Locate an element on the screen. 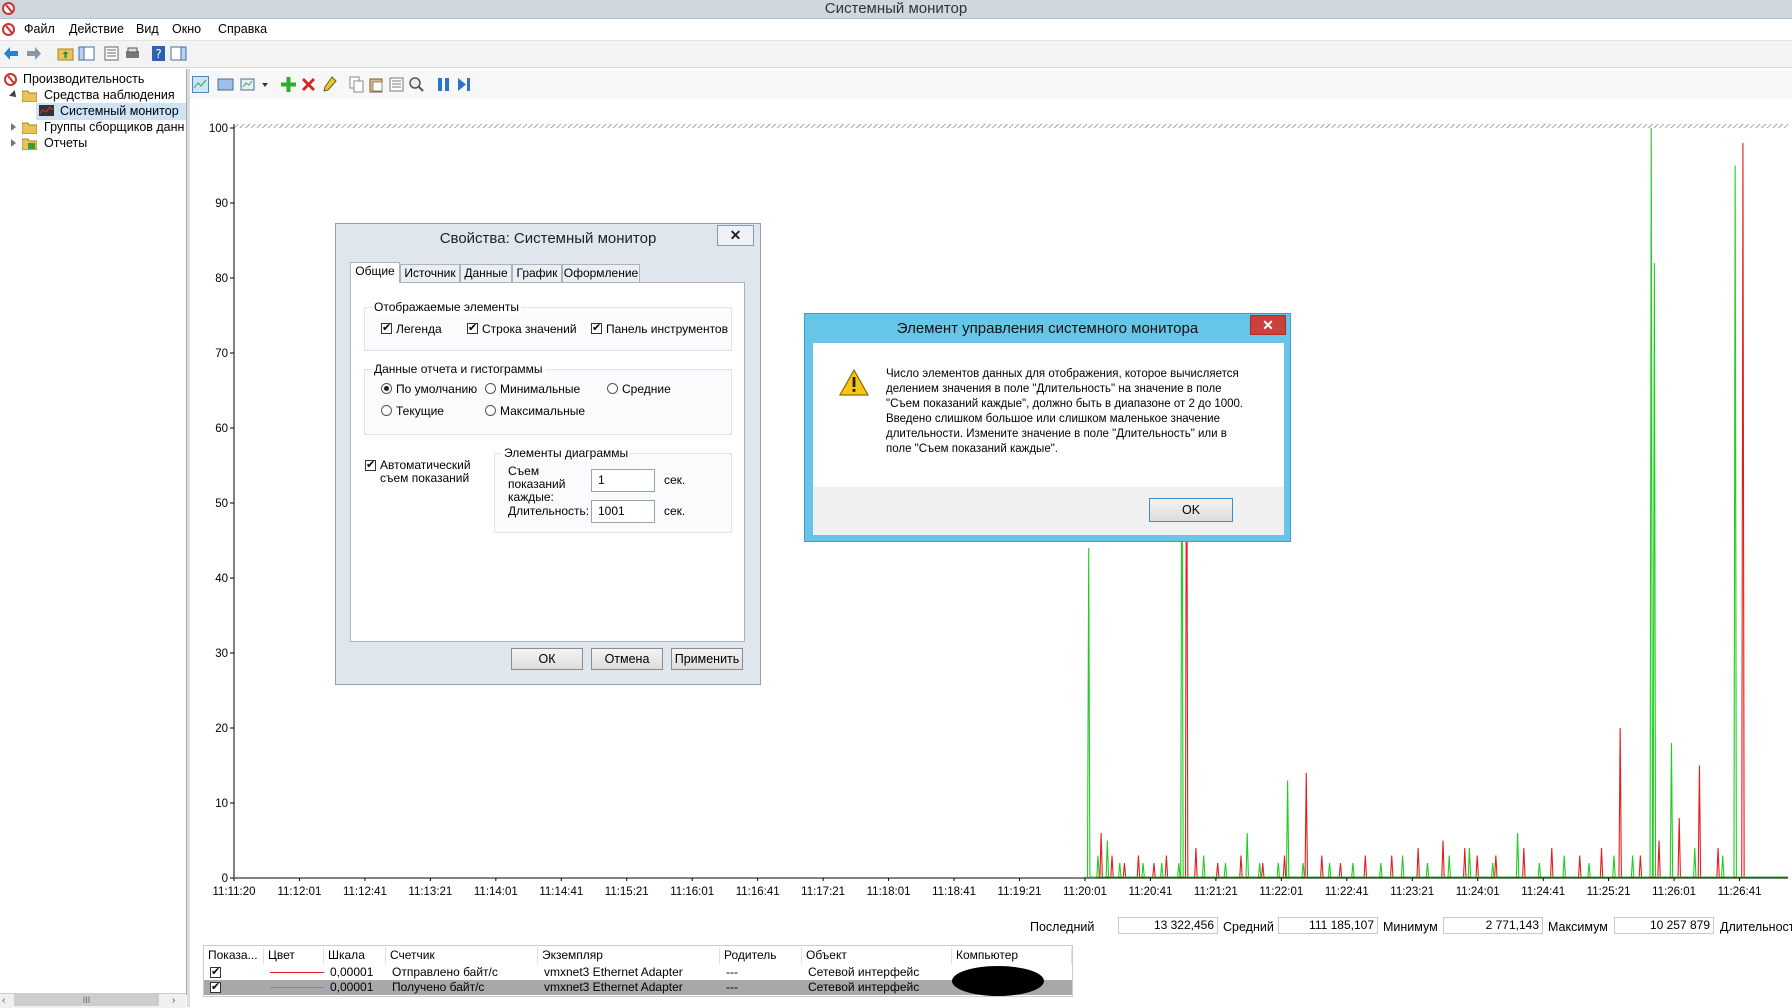 Image resolution: width=1792 pixels, height=1008 pixels. legend-header-parent: Родитель is located at coordinates (761, 955).